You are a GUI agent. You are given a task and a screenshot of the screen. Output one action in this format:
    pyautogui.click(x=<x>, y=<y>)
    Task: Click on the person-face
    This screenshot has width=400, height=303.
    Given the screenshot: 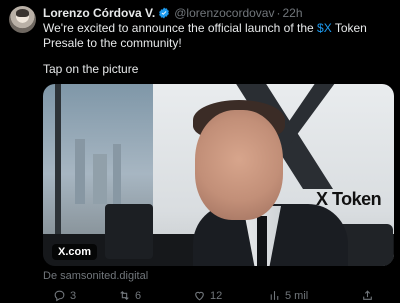 What is the action you would take?
    pyautogui.click(x=239, y=165)
    